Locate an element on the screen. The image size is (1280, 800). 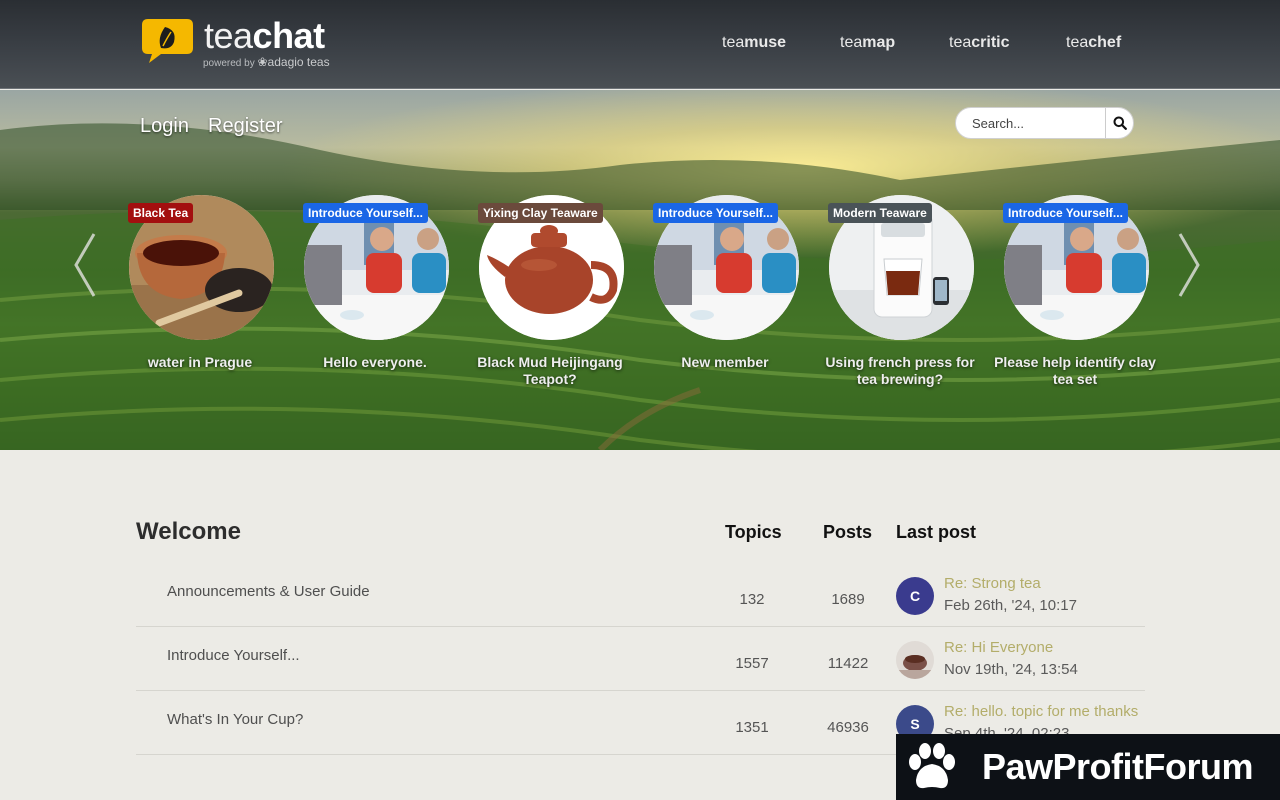
tea-leaf-bubble-icon is located at coordinates (167, 41).